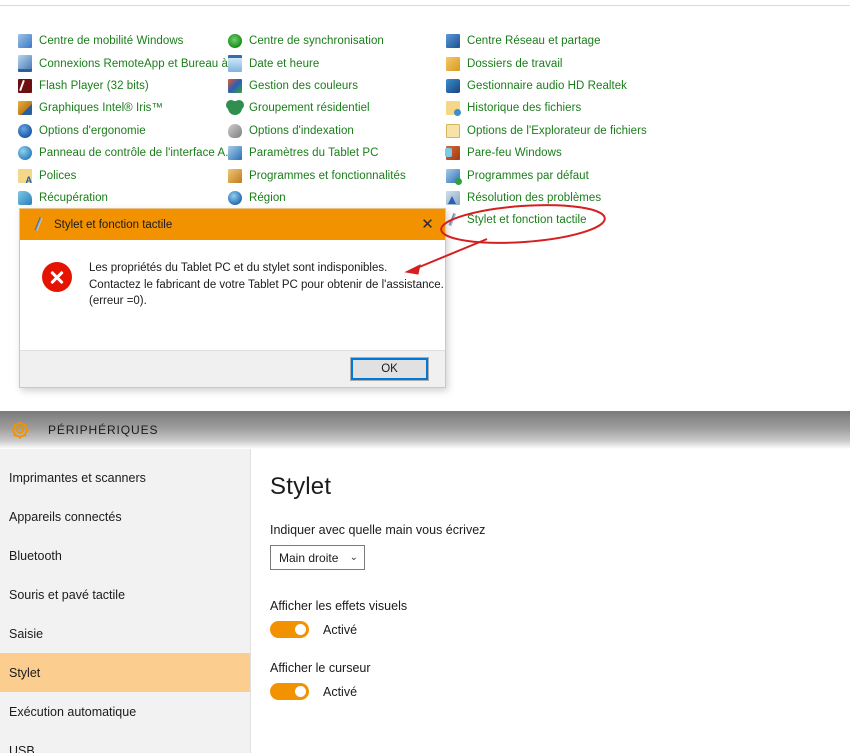  I want to click on control-panel-item-label: Graphiques Intel® Iris™, so click(101, 108).